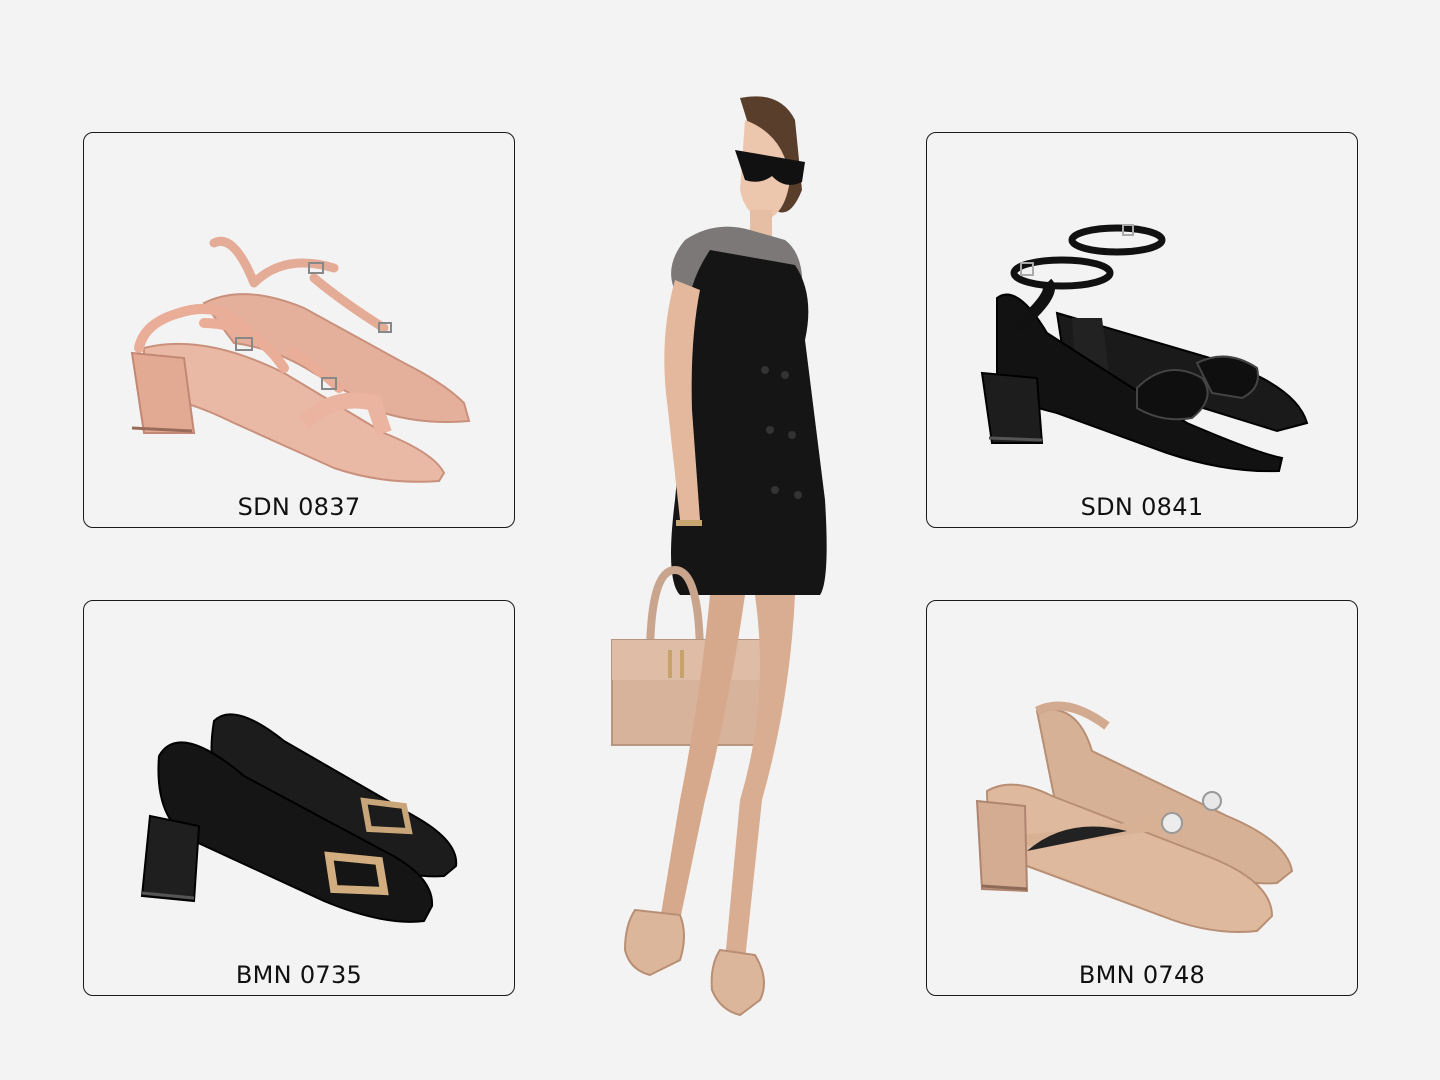 This screenshot has height=1080, width=1440. I want to click on model-shoe-right, so click(737, 982).